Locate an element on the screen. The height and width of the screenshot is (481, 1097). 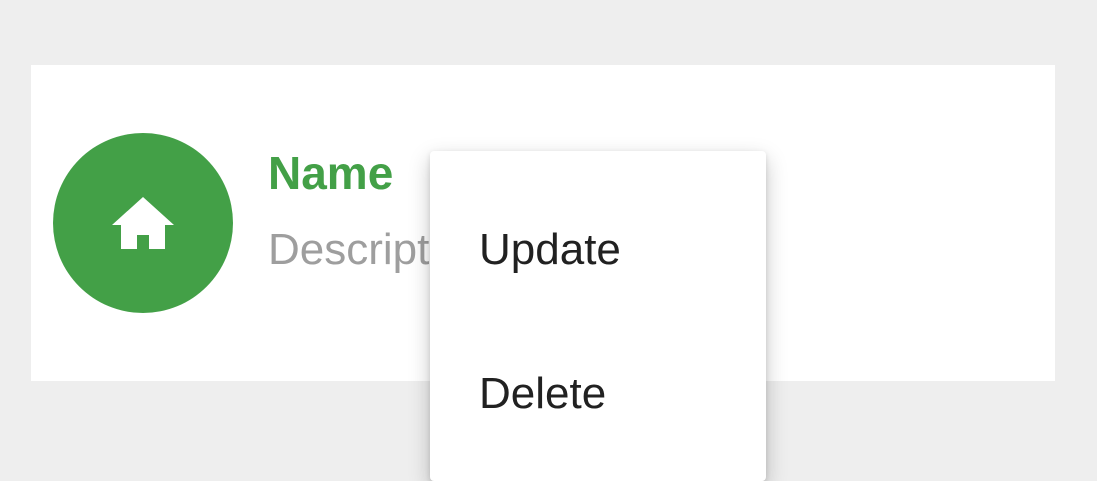
avatar is located at coordinates (143, 223).